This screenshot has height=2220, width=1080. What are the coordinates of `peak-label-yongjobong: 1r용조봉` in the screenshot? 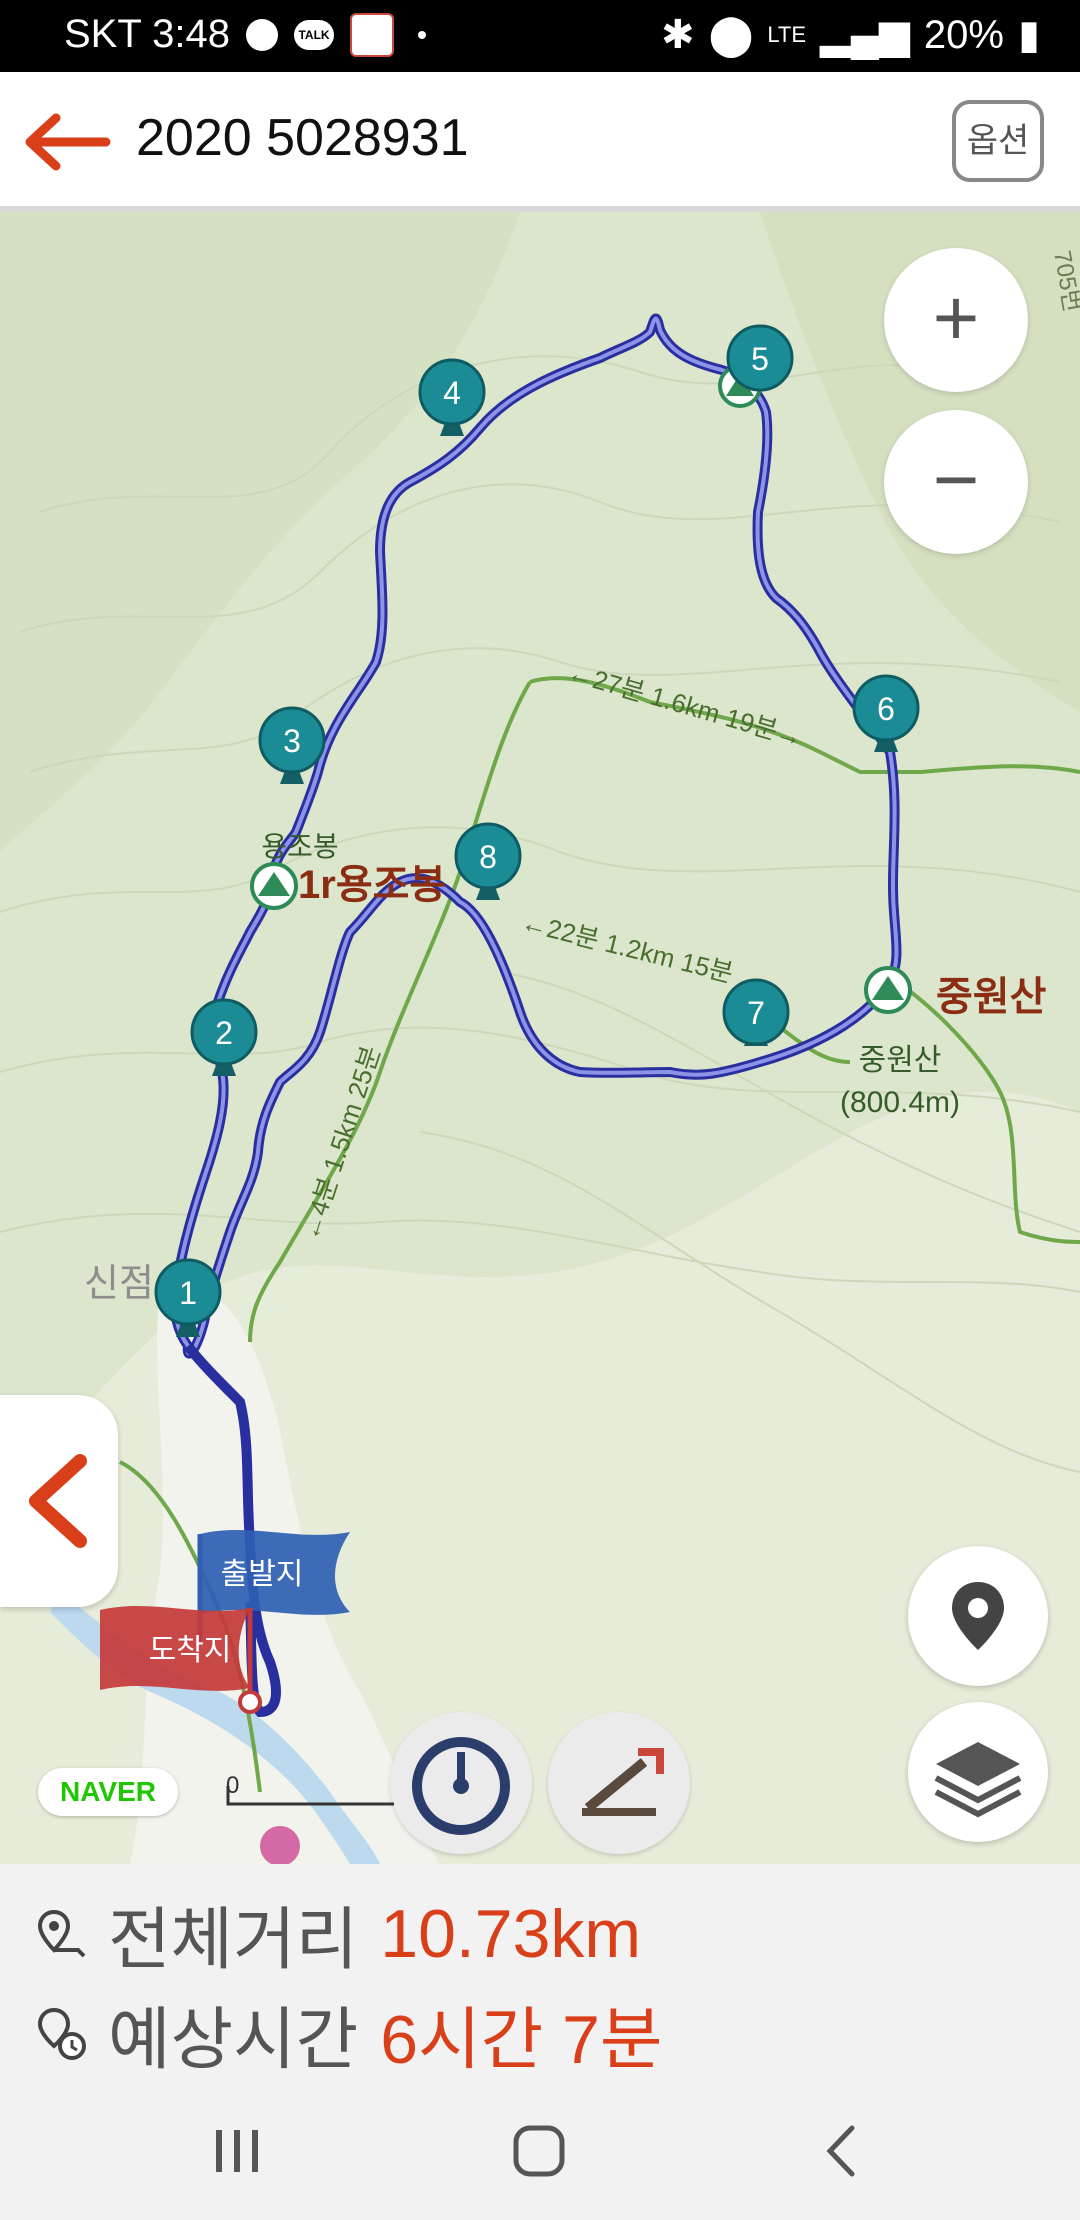 It's located at (372, 885).